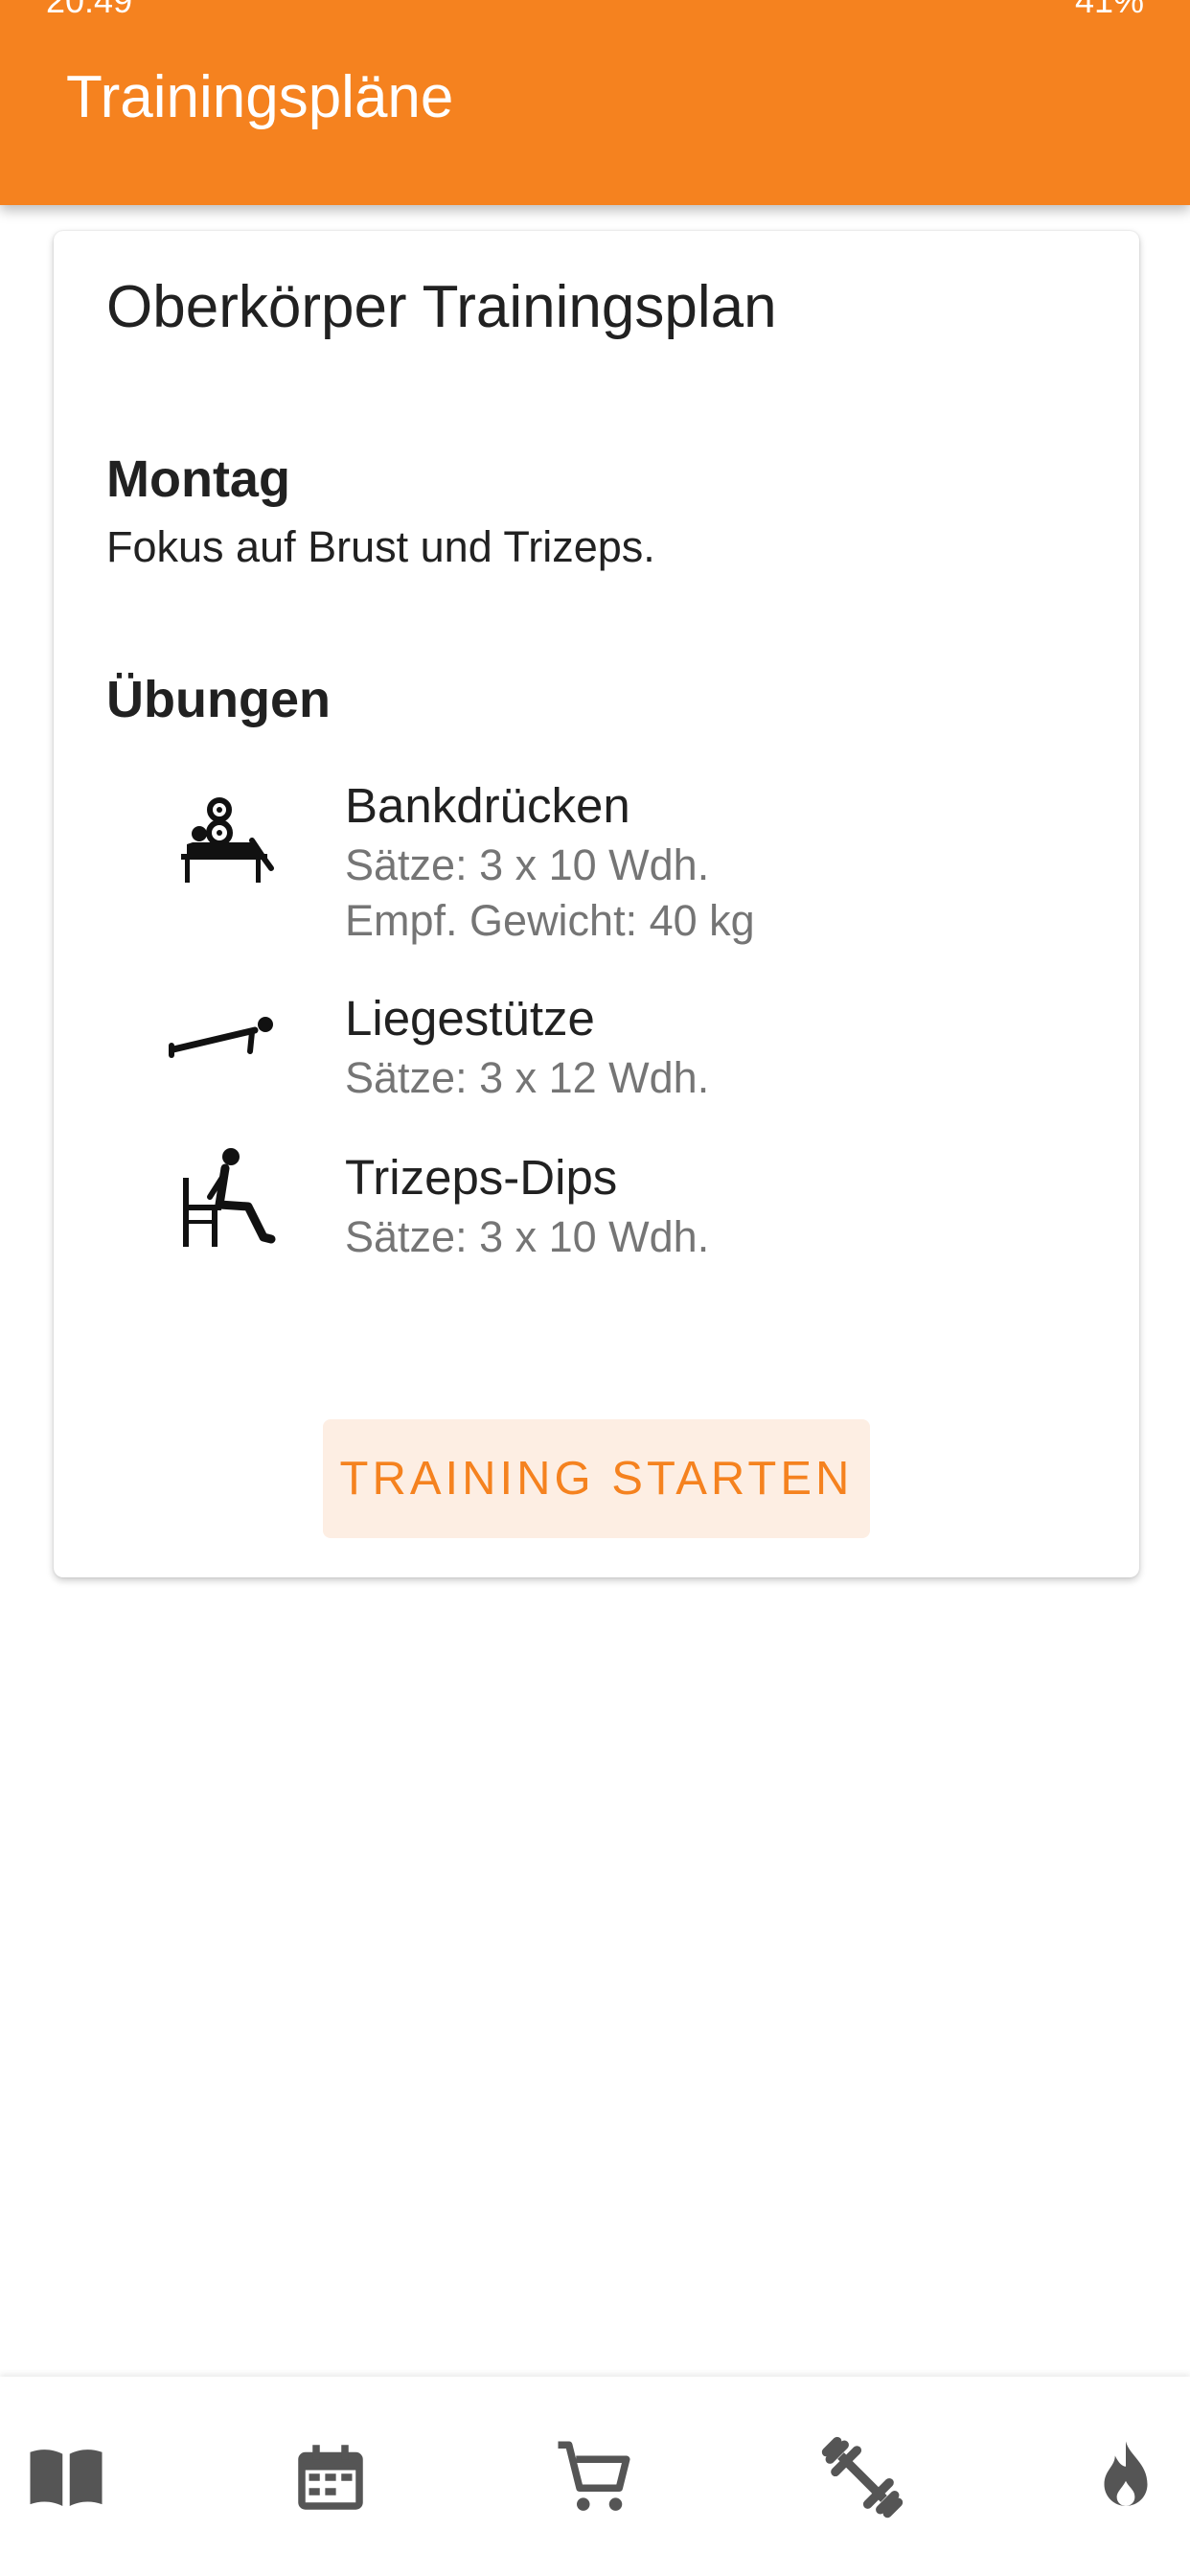 The image size is (1190, 2576). What do you see at coordinates (381, 546) in the screenshot?
I see `plan-focus: Fokus auf Brust und Trizeps.` at bounding box center [381, 546].